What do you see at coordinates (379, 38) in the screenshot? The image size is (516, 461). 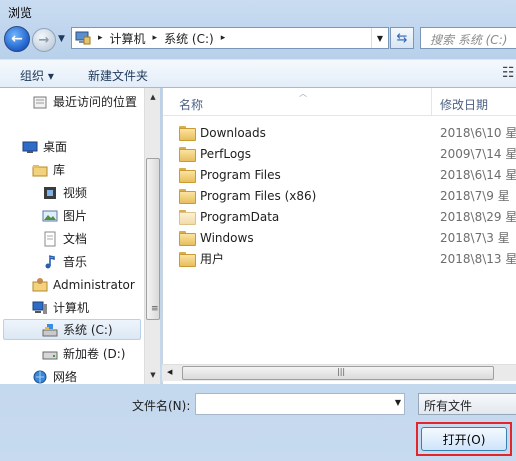 I see `address-dropdown-icon: ▼` at bounding box center [379, 38].